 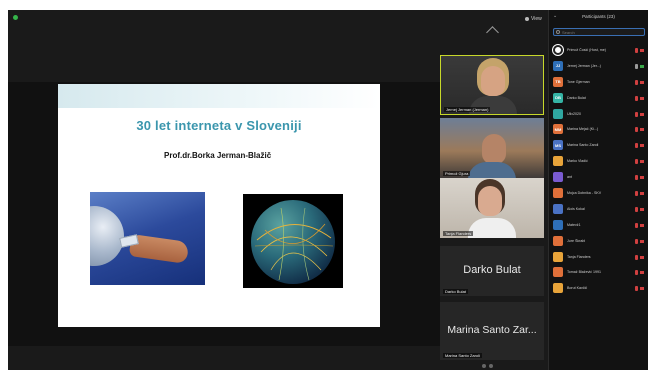 I want to click on participant-row: DB Darko Bulat, so click(x=600, y=98).